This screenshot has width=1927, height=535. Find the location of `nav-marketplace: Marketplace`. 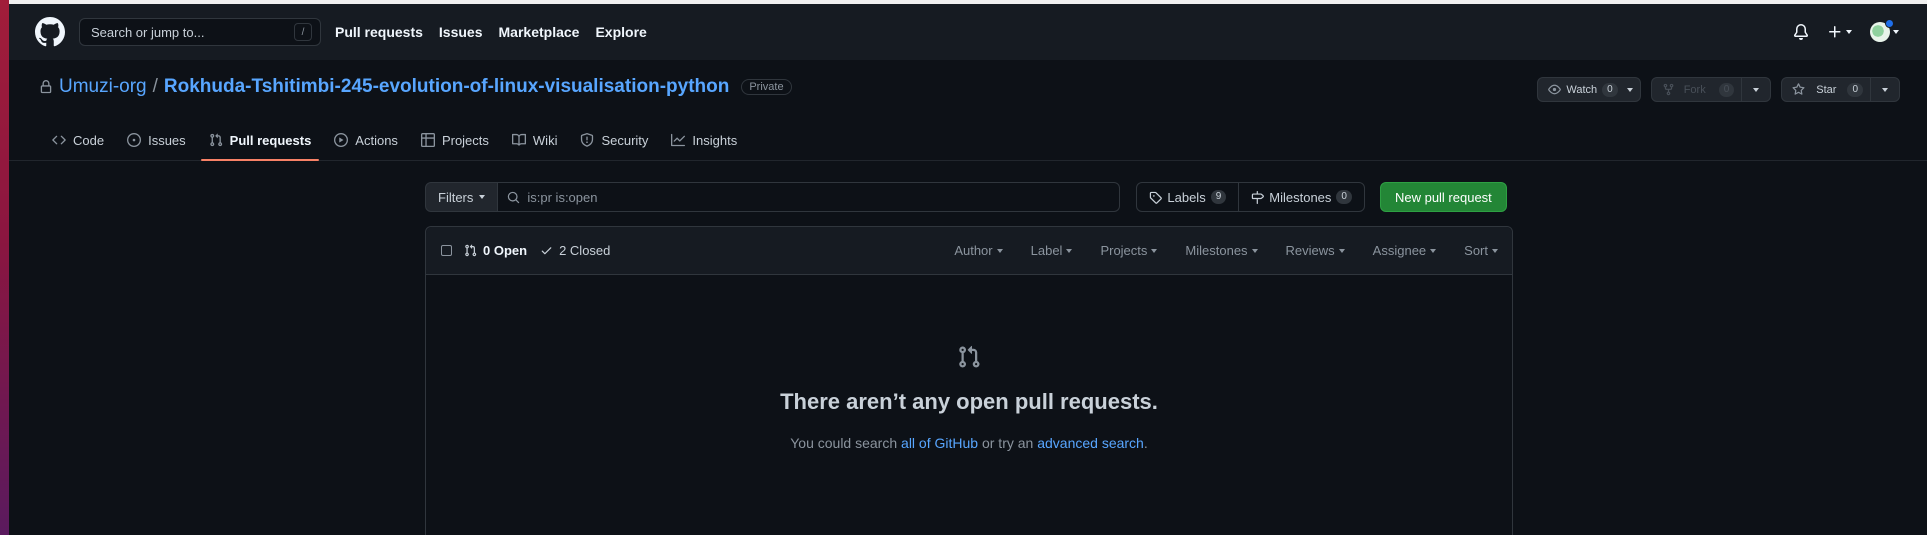

nav-marketplace: Marketplace is located at coordinates (539, 32).